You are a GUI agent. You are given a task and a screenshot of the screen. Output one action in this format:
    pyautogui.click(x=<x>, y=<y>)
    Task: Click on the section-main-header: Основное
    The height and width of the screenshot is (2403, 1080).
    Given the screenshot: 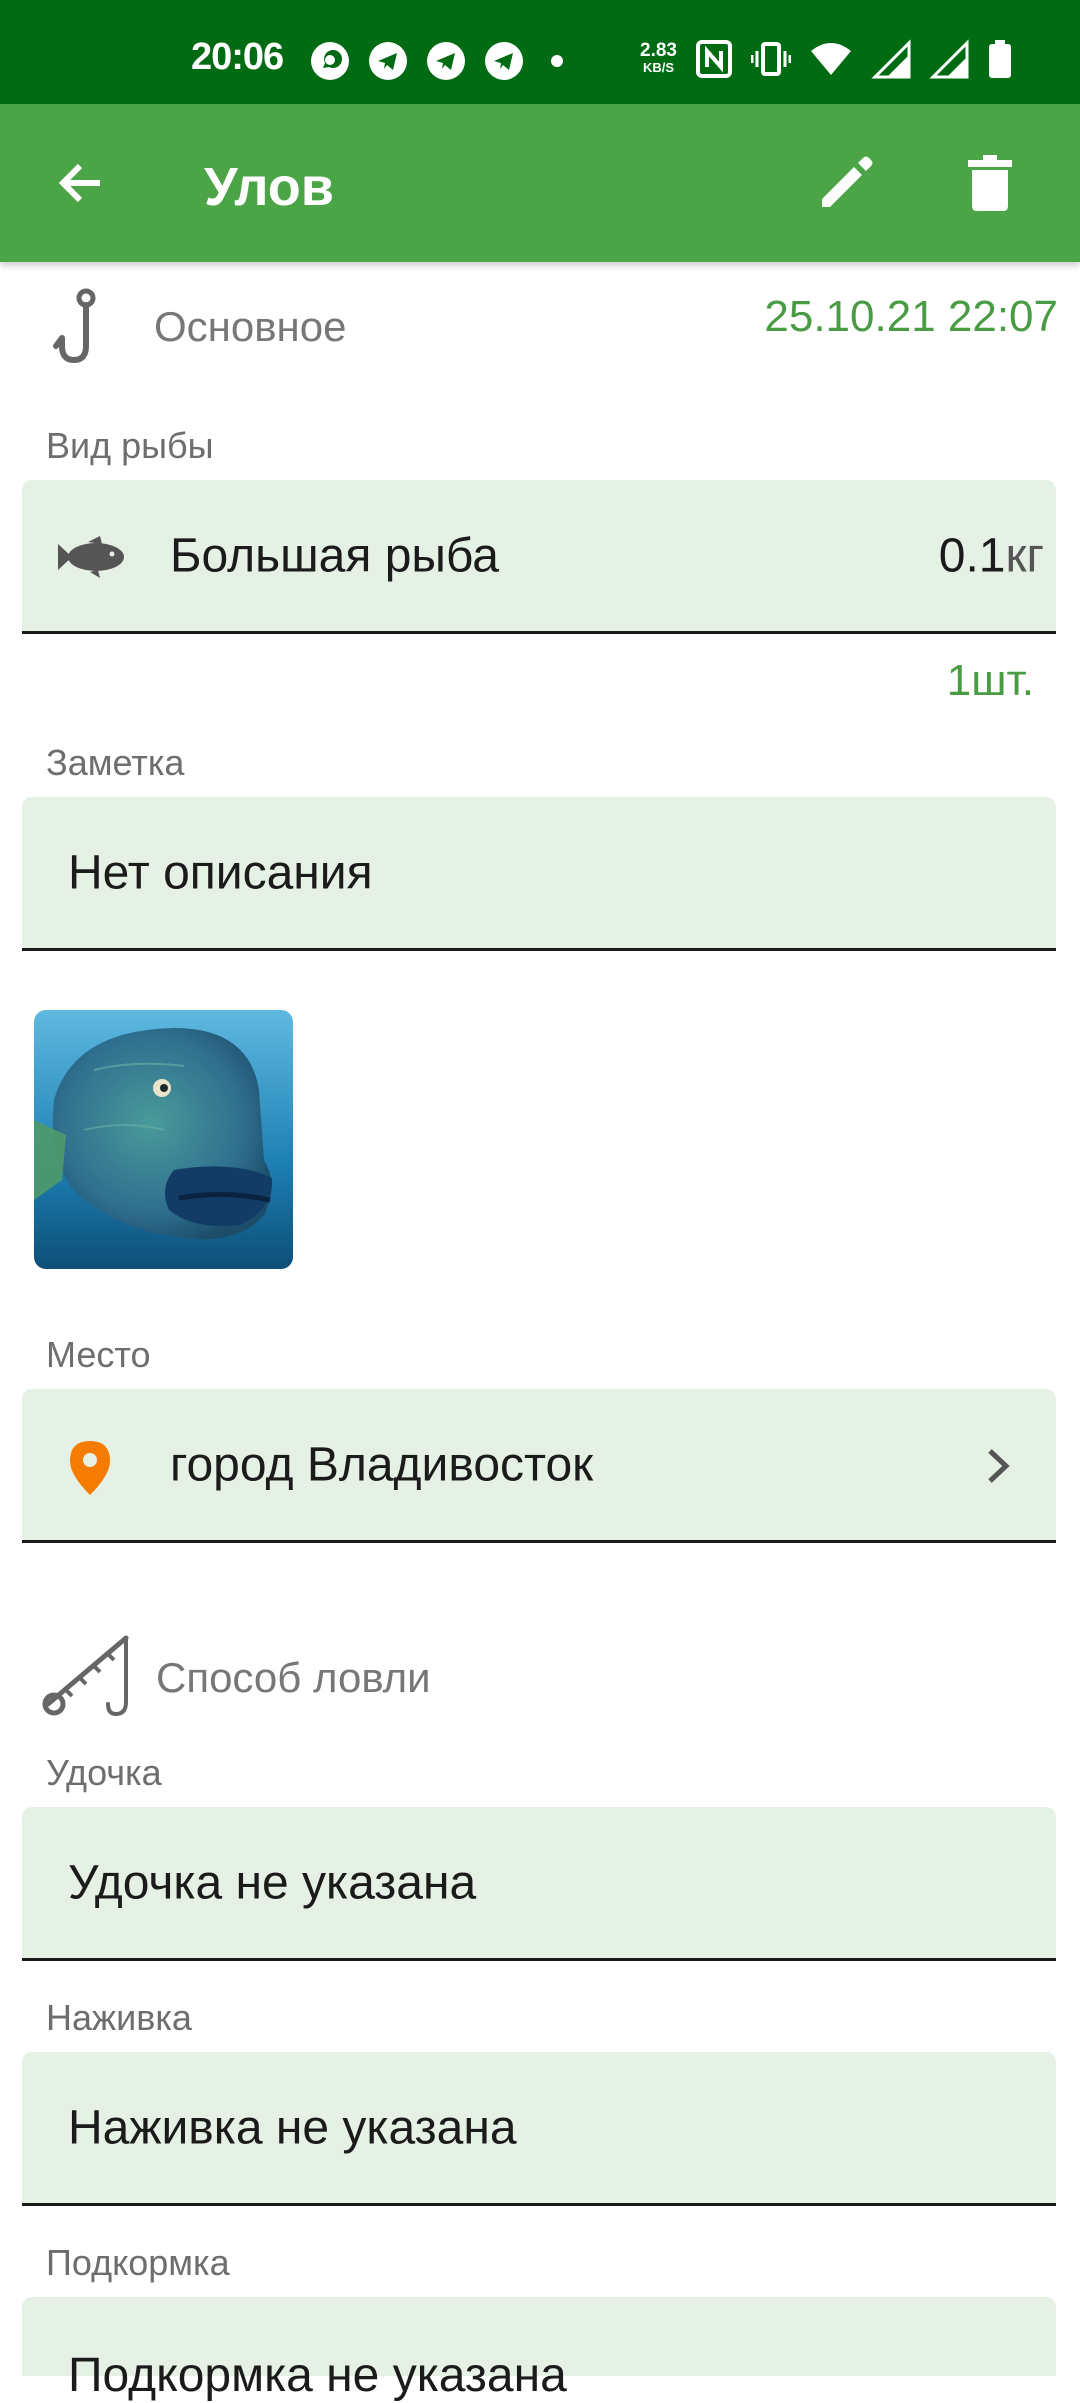 What is the action you would take?
    pyautogui.click(x=198, y=327)
    